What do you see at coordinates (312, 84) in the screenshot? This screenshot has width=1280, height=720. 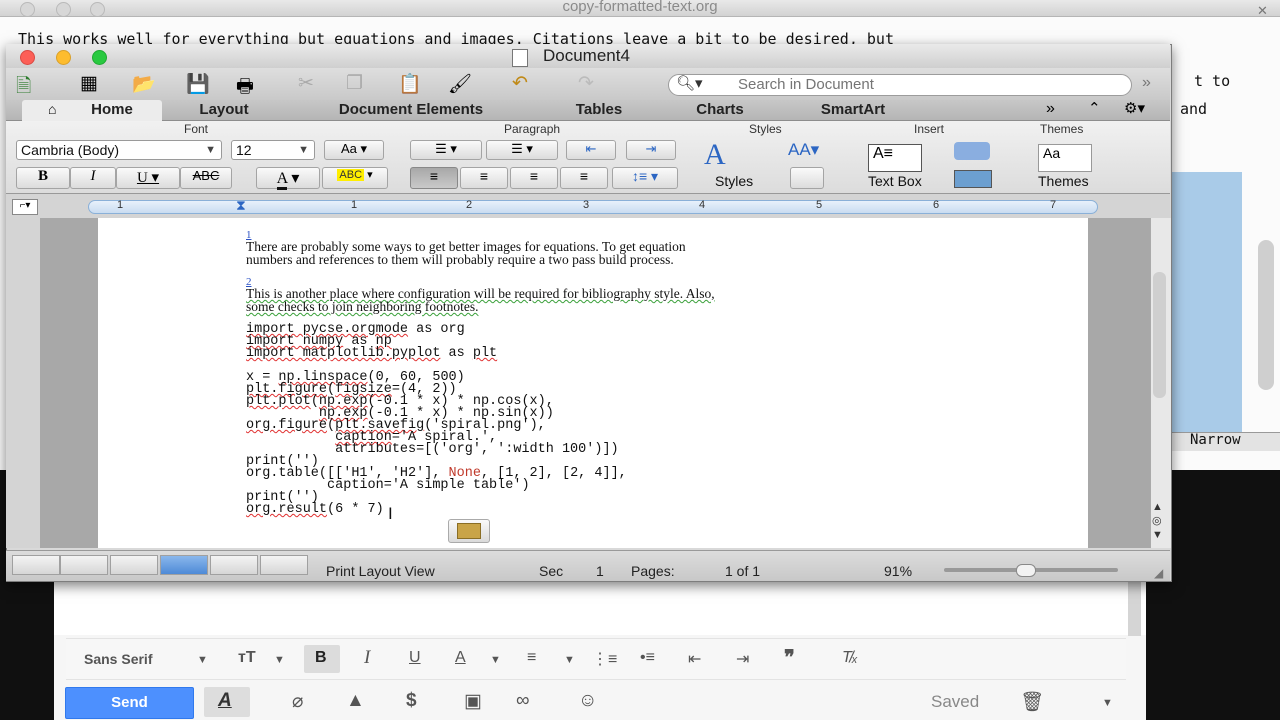 I see `cut-icon: ✂` at bounding box center [312, 84].